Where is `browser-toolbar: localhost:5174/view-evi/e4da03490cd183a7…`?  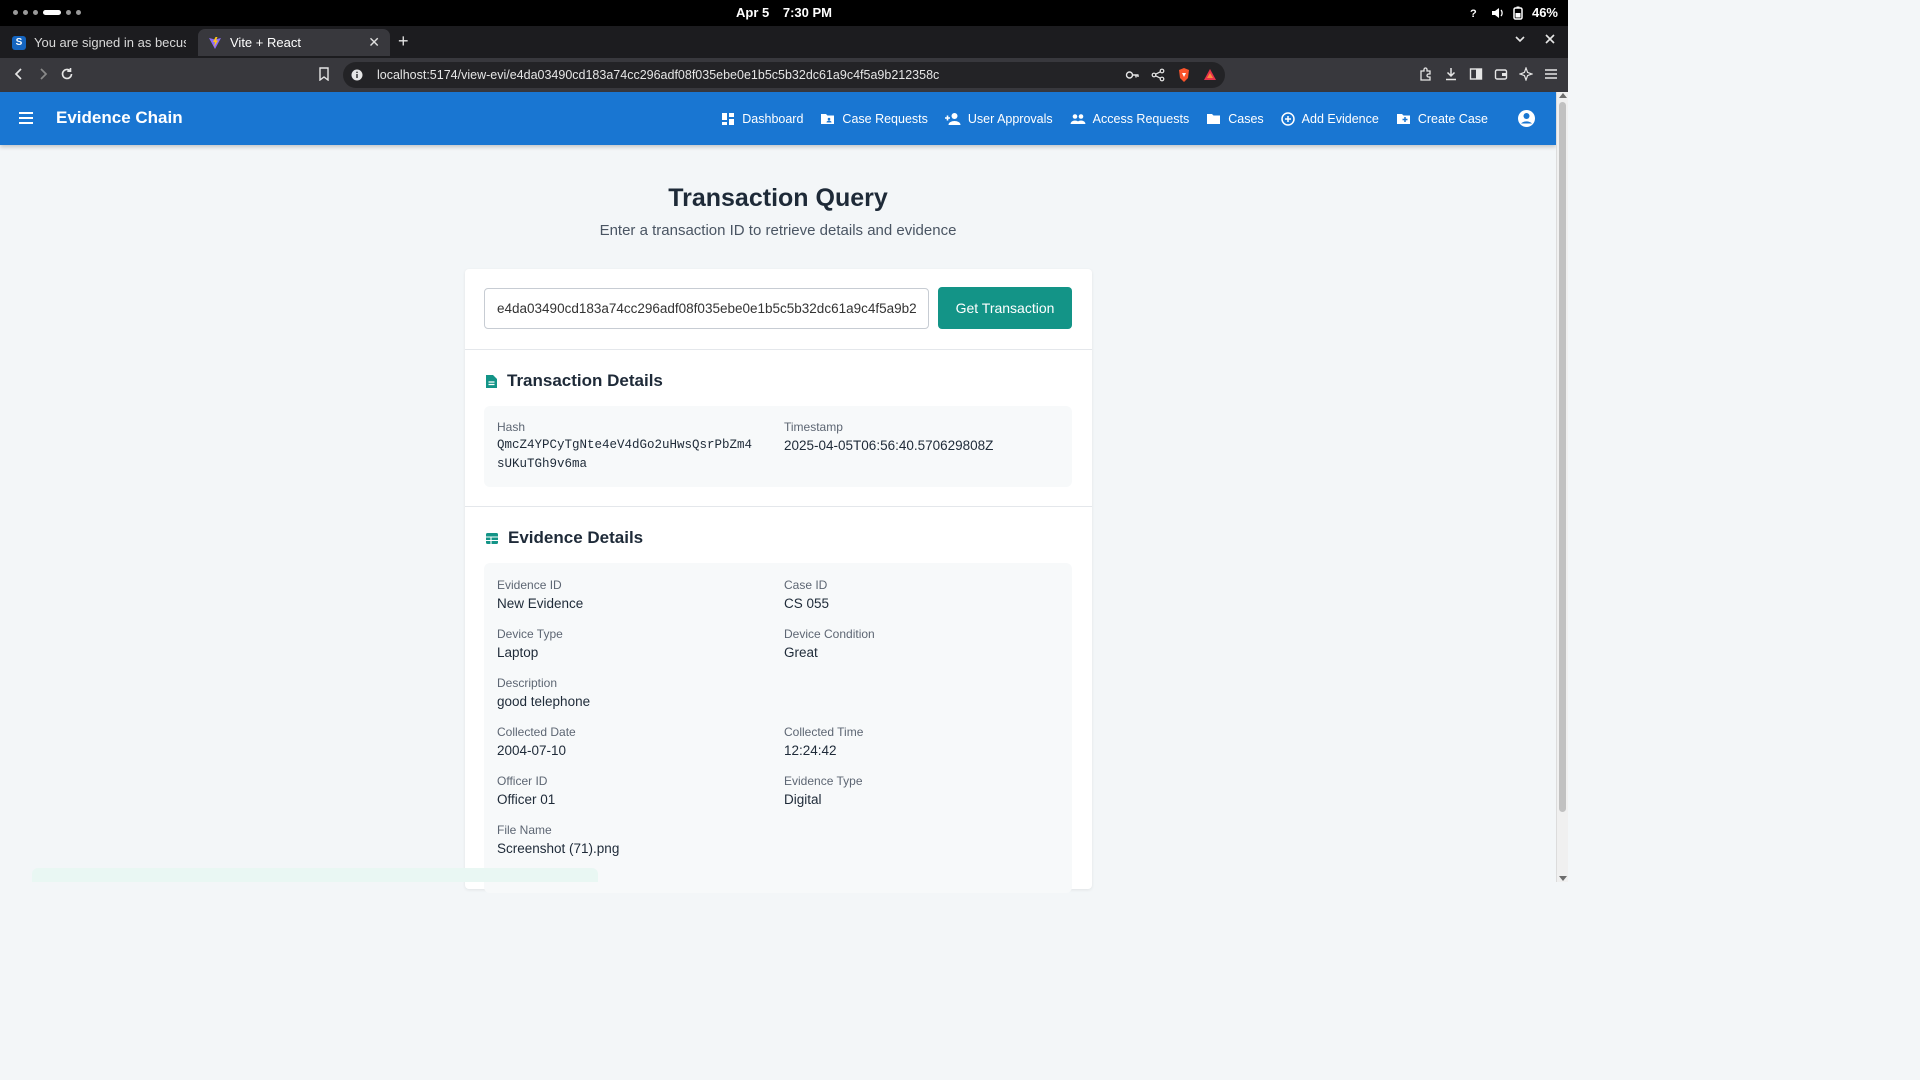 browser-toolbar: localhost:5174/view-evi/e4da03490cd183a7… is located at coordinates (784, 75).